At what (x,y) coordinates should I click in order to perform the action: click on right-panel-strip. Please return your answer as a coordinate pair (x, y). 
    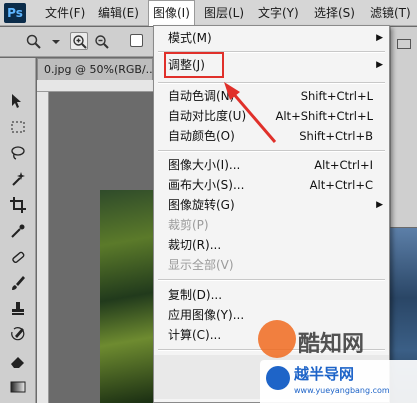
    Looking at the image, I should click on (403, 127).